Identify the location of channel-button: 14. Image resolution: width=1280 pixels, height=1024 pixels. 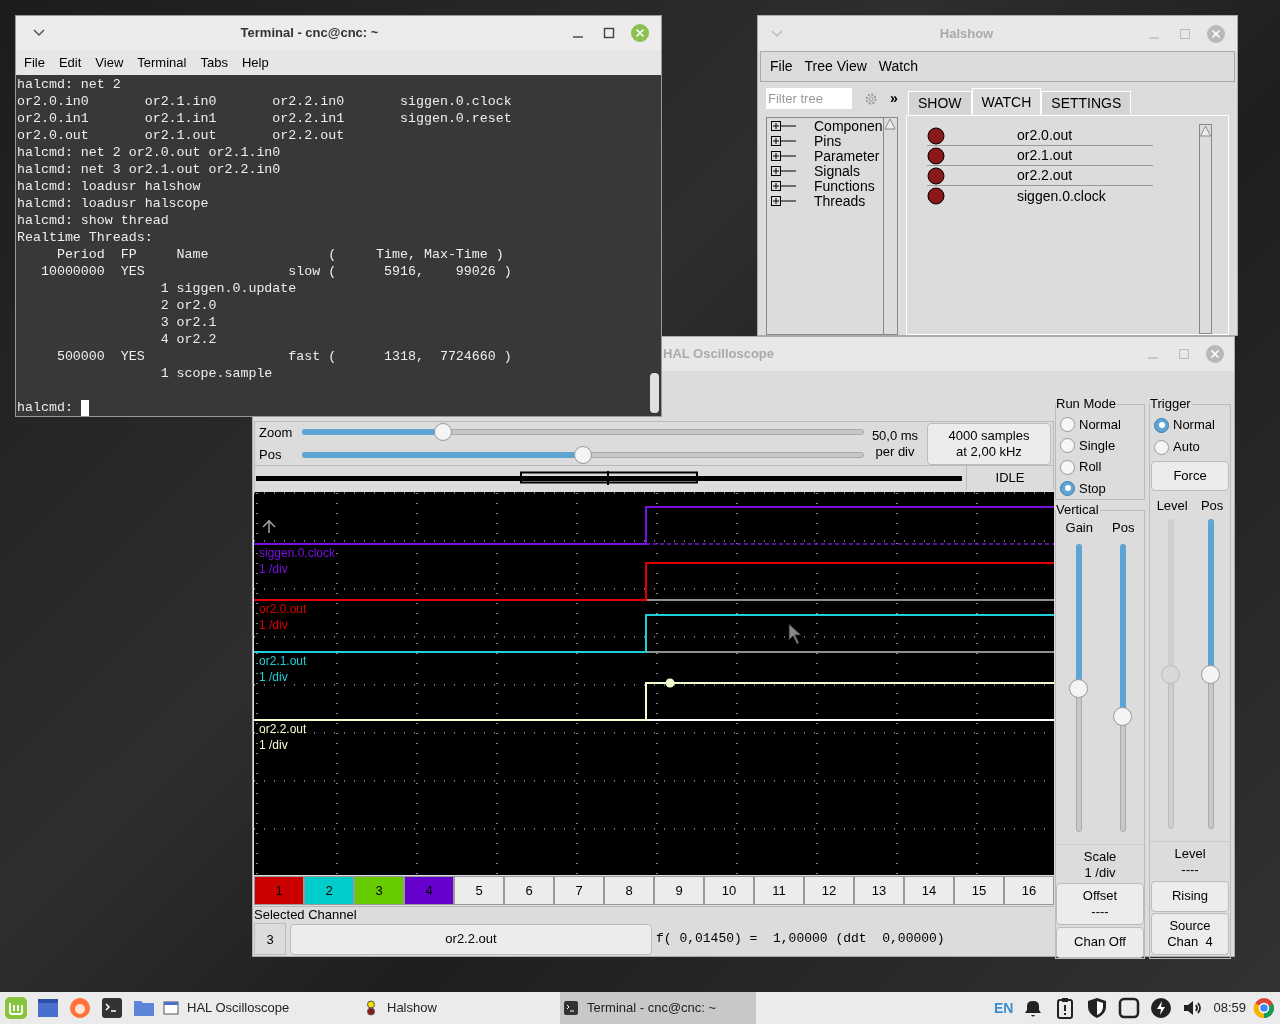
(929, 890).